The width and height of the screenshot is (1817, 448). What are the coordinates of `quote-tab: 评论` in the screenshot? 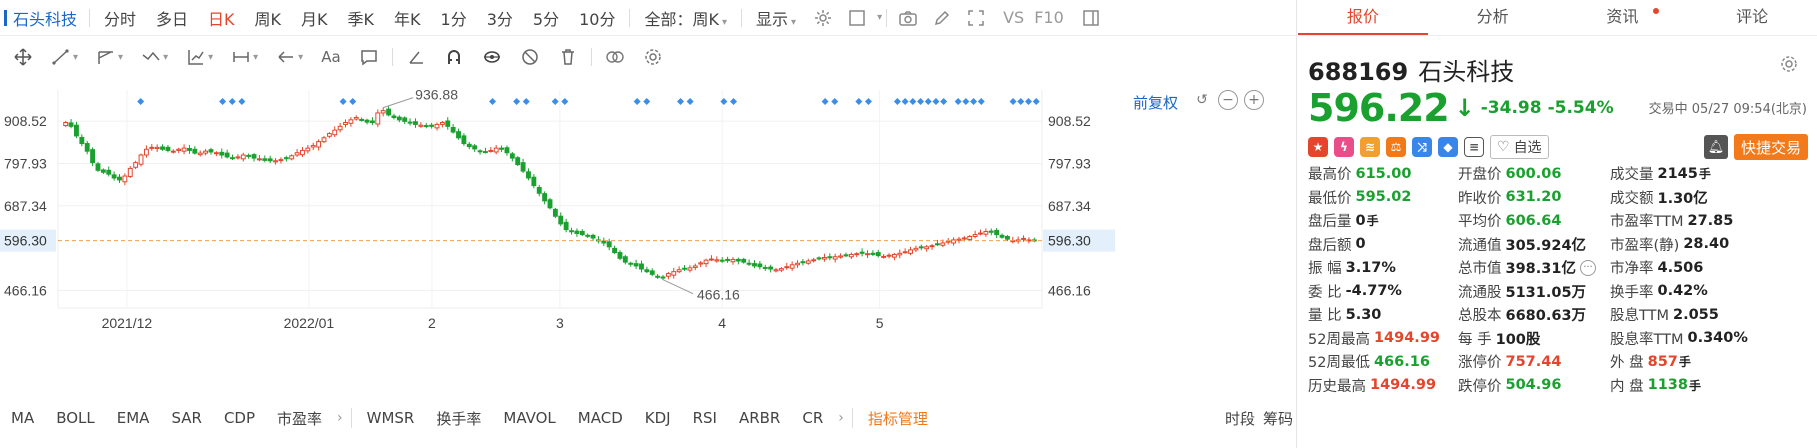 It's located at (1752, 17).